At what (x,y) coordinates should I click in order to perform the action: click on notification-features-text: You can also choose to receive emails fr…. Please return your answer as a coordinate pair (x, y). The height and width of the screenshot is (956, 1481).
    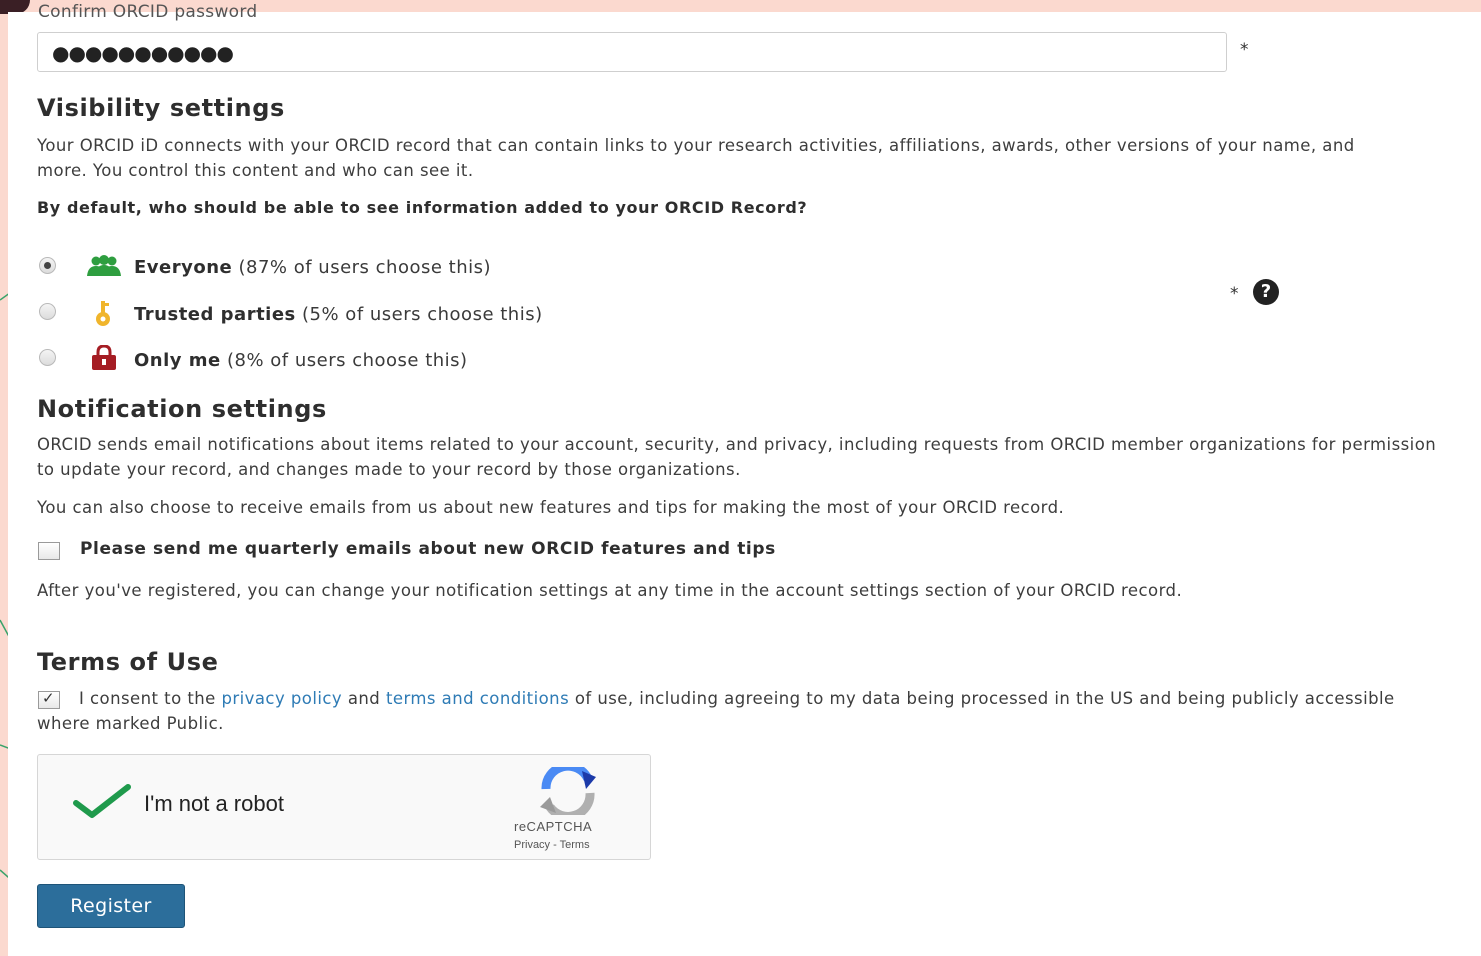
    Looking at the image, I should click on (551, 507).